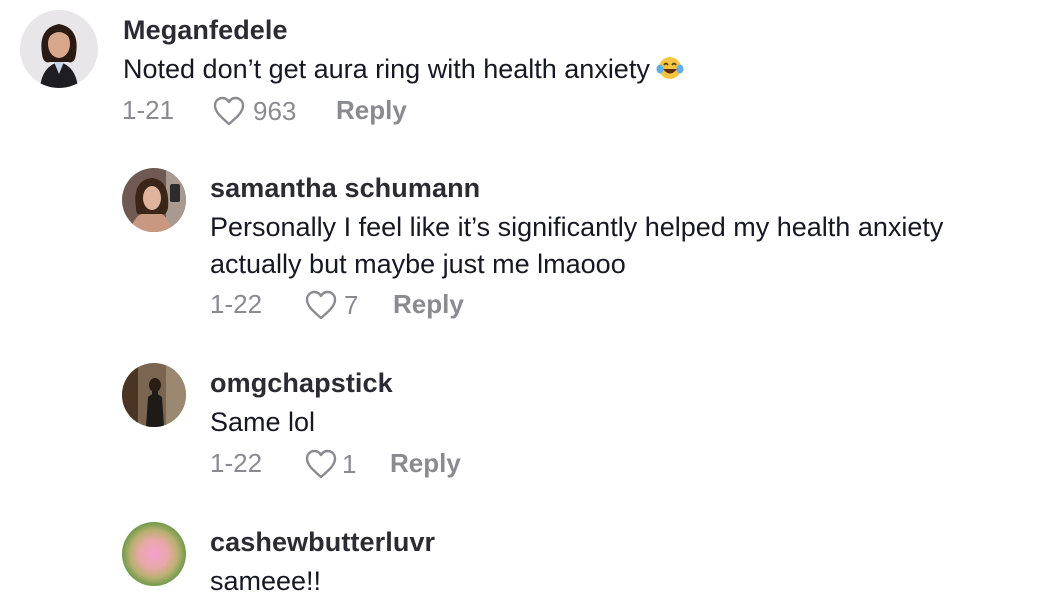 Image resolution: width=1050 pixels, height=608 pixels. I want to click on comment-meta: 1-22 1 Reply, so click(525, 466).